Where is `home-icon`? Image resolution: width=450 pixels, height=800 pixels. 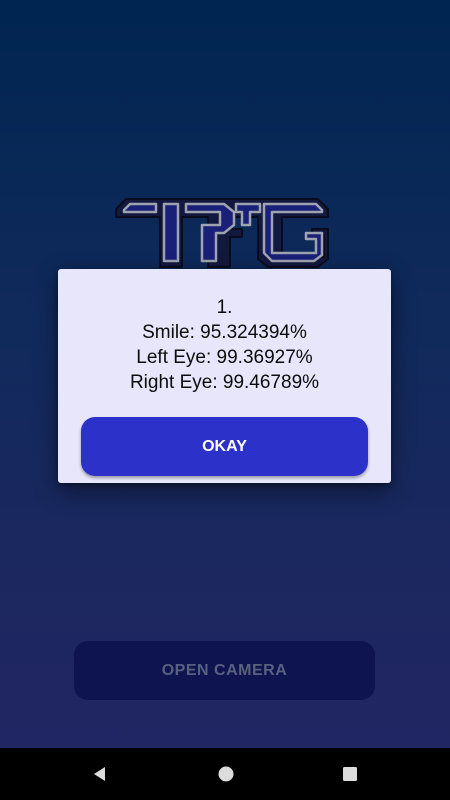
home-icon is located at coordinates (226, 774).